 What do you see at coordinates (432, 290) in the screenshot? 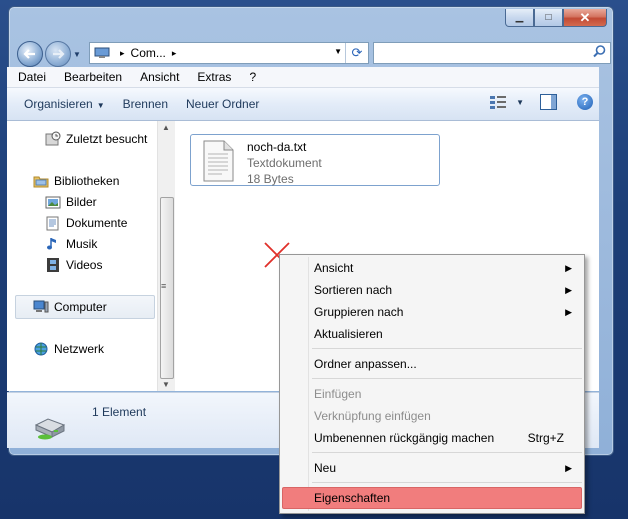
I see `menu-item-sort-by: Sortieren nach ▶` at bounding box center [432, 290].